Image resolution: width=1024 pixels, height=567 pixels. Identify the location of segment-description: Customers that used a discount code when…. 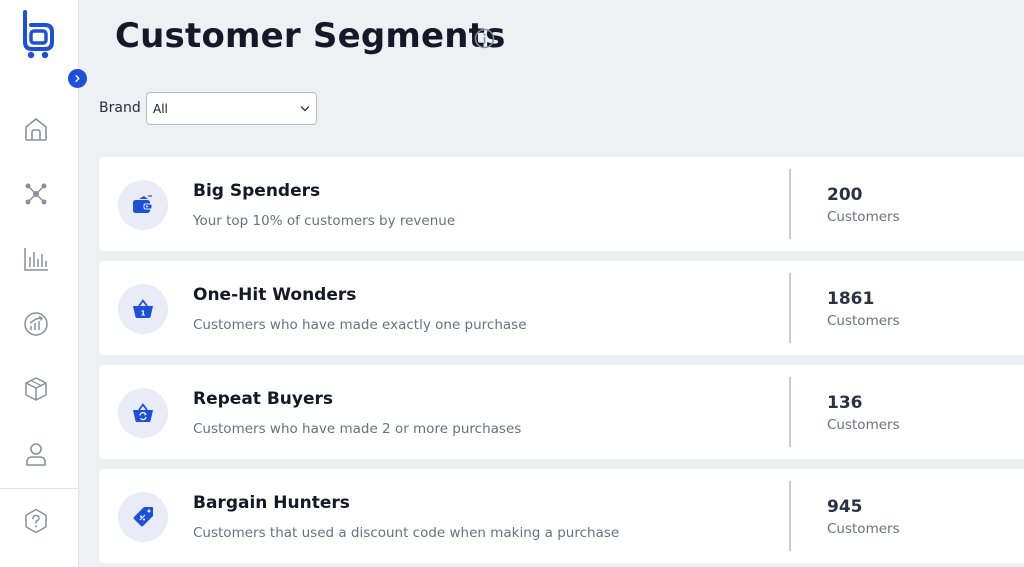
(406, 533).